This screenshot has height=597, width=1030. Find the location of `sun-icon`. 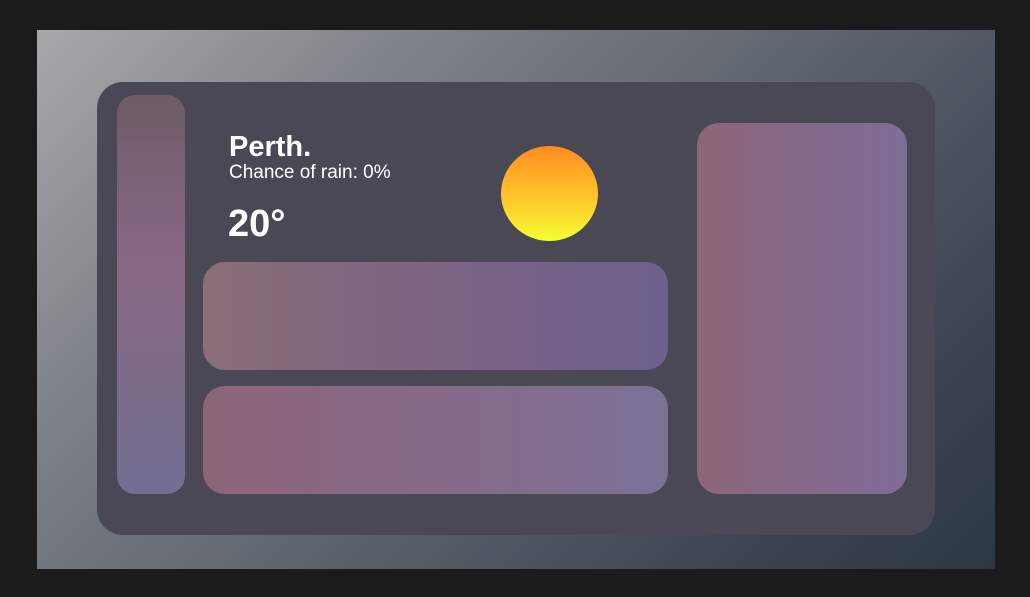

sun-icon is located at coordinates (549, 193).